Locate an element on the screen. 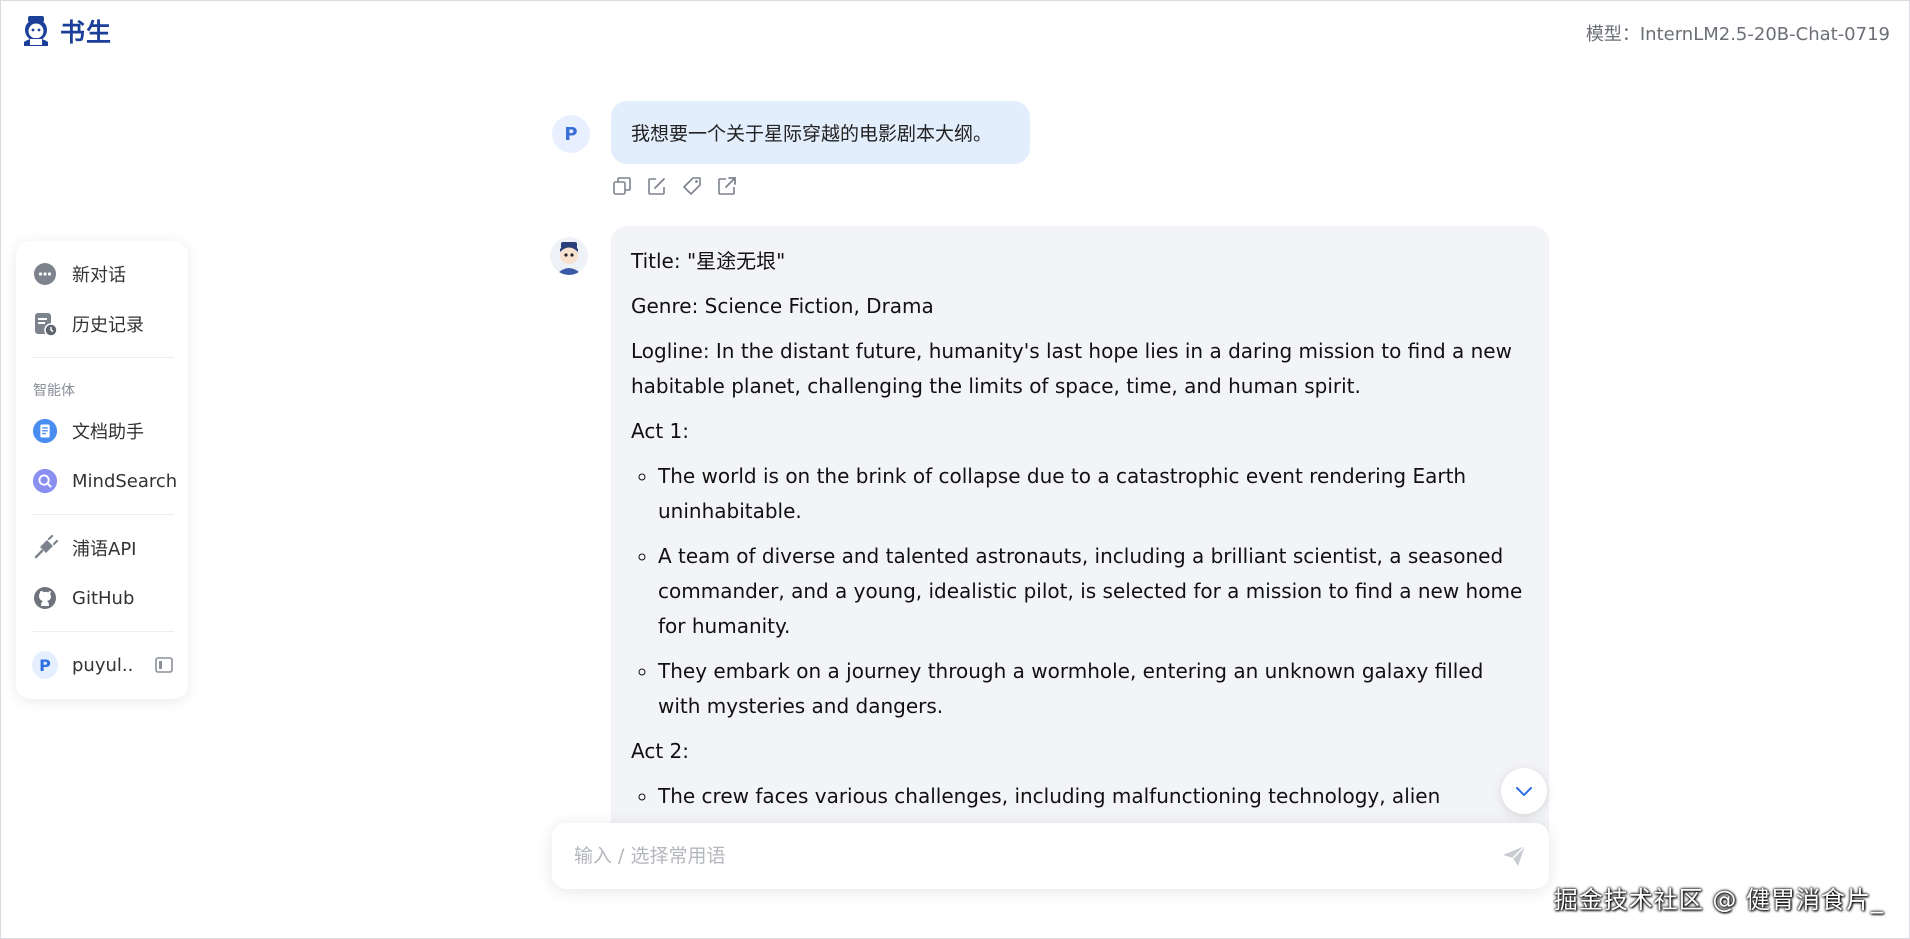  sidebar-item-history: 历史记录 is located at coordinates (102, 324).